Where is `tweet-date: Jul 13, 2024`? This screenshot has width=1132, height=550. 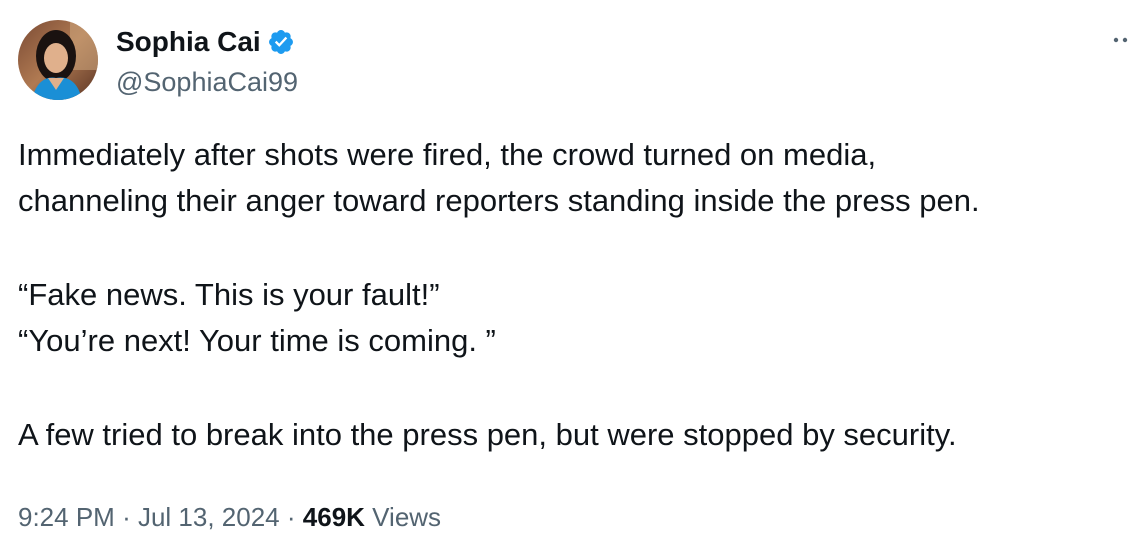 tweet-date: Jul 13, 2024 is located at coordinates (209, 517).